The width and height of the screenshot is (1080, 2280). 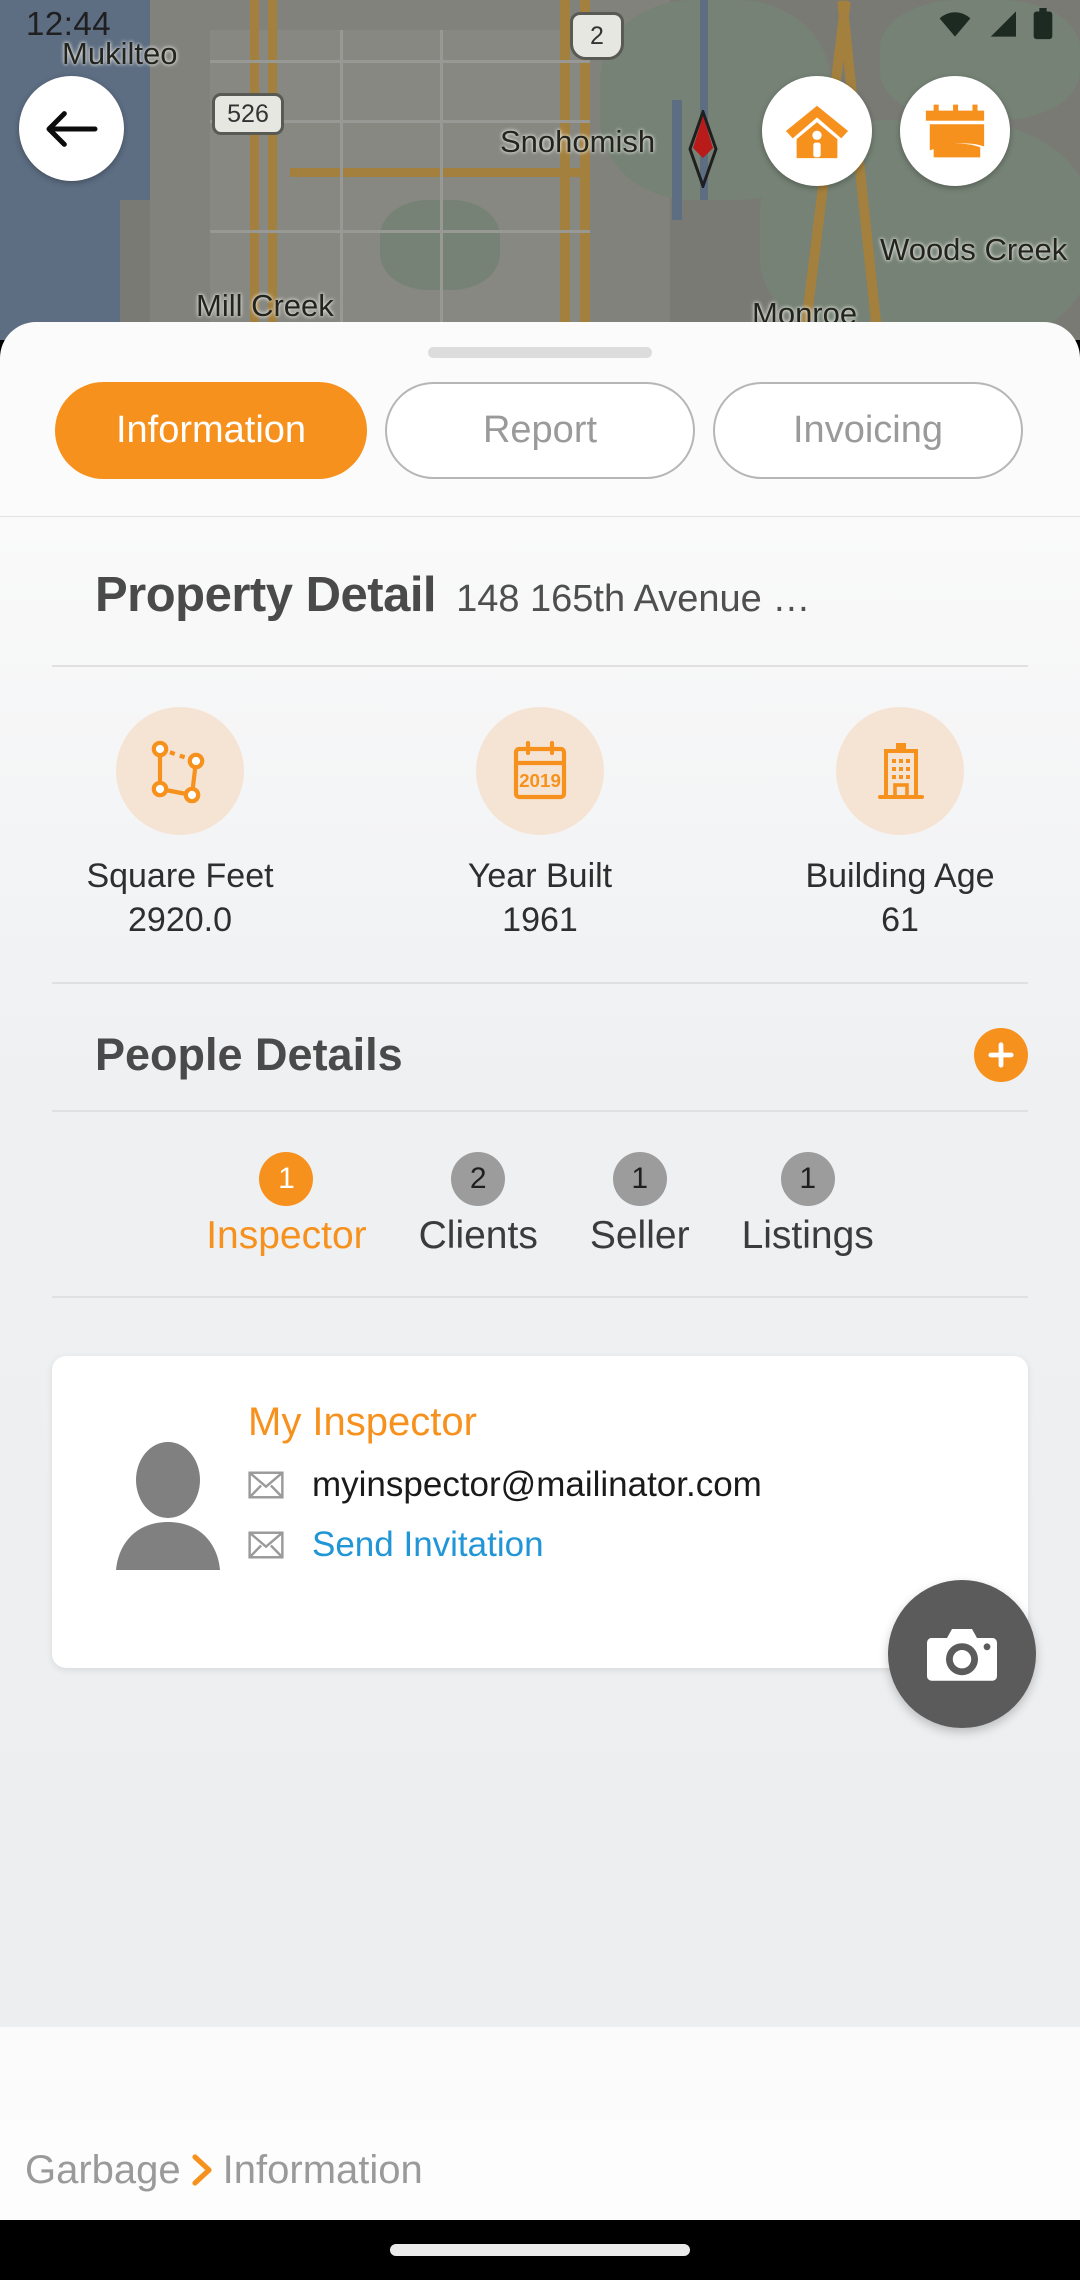 I want to click on stat-label: Building Age, so click(x=900, y=876).